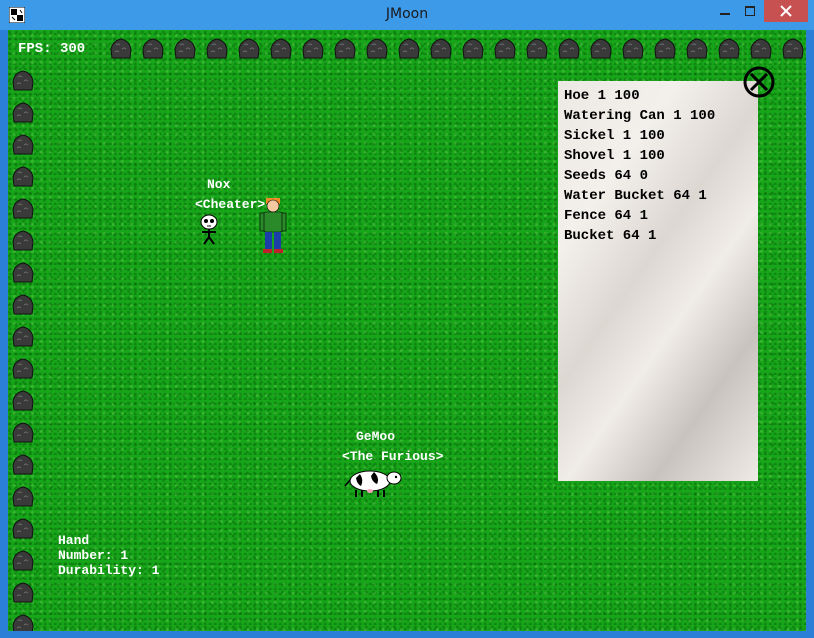 This screenshot has height=638, width=814. Describe the element at coordinates (376, 436) in the screenshot. I see `cow-name: GeMoo` at that location.